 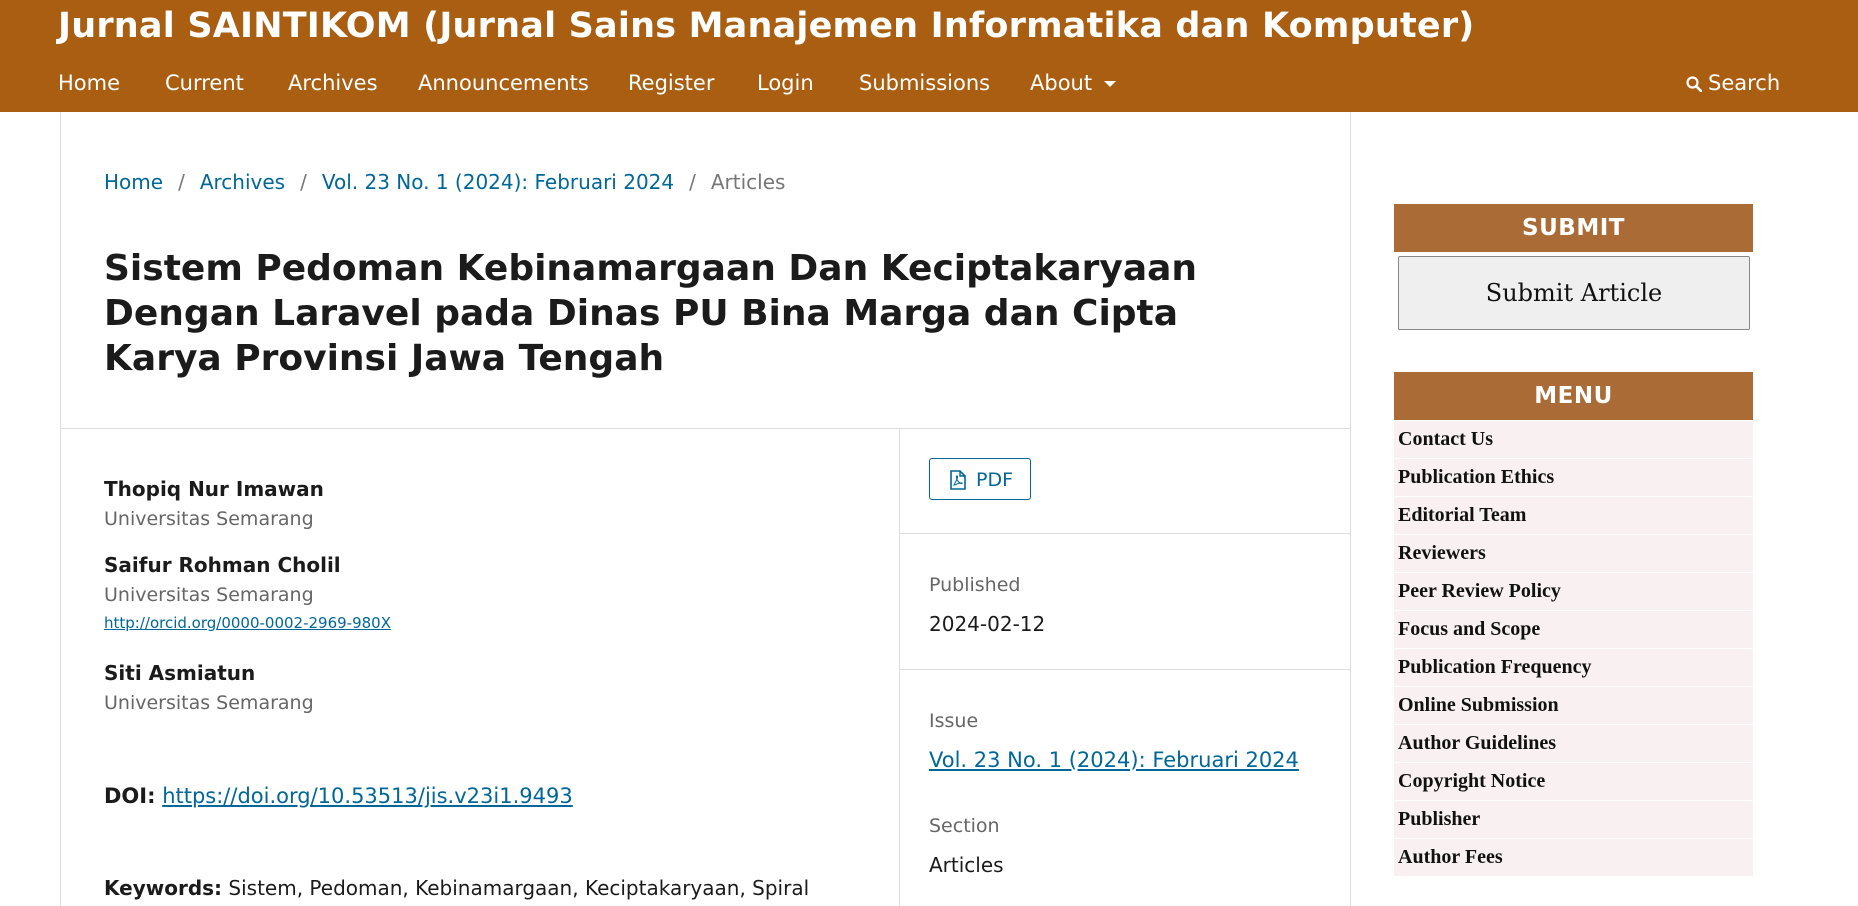 I want to click on breadcrumb-archives: Archives, so click(x=242, y=182).